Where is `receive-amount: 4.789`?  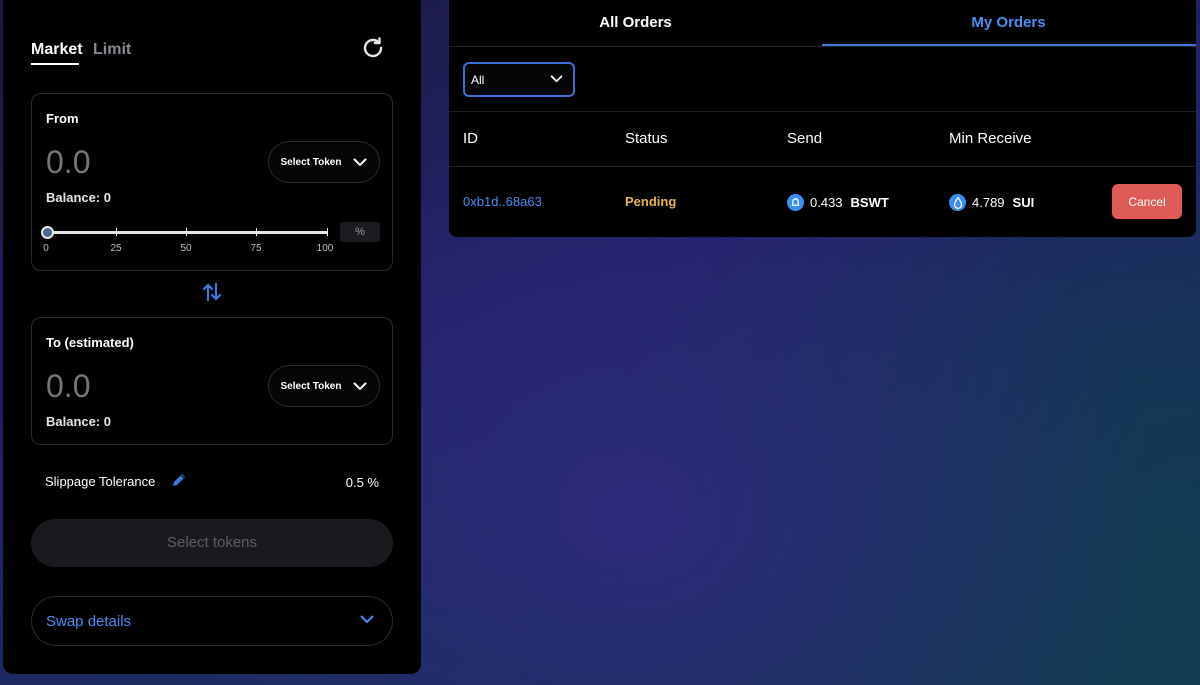
receive-amount: 4.789 is located at coordinates (988, 202).